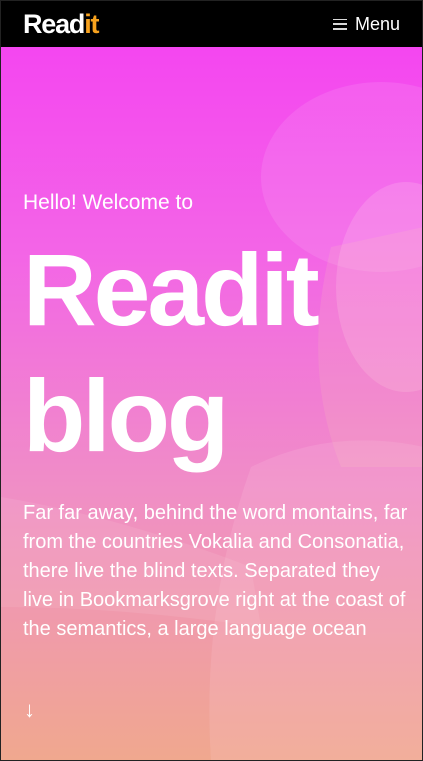 The width and height of the screenshot is (423, 761). I want to click on hero-title-line1: Readit, so click(171, 290).